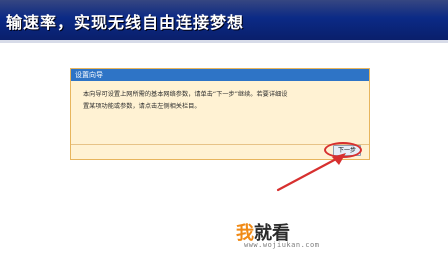  I want to click on dialog-text-line: 本向导可设置上网所需的基本网络参数，请单击“下一步”继续。若要详细设, so click(185, 94).